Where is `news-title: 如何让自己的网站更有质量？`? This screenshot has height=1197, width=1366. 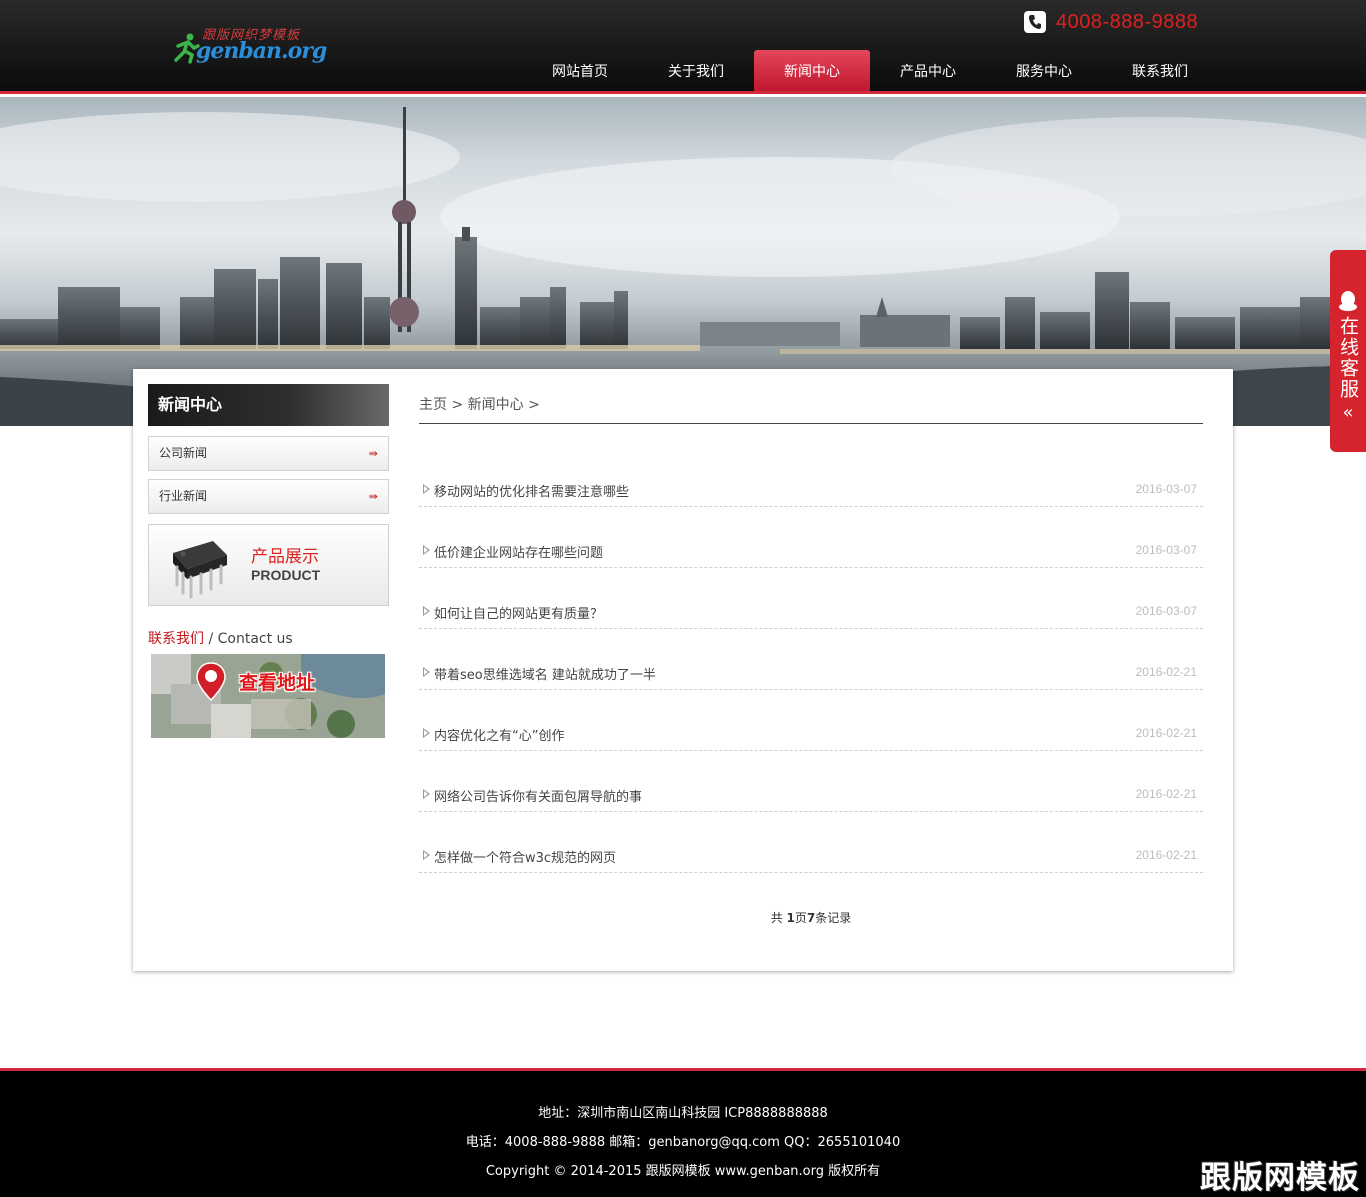
news-title: 如何让自己的网站更有质量？ is located at coordinates (518, 612).